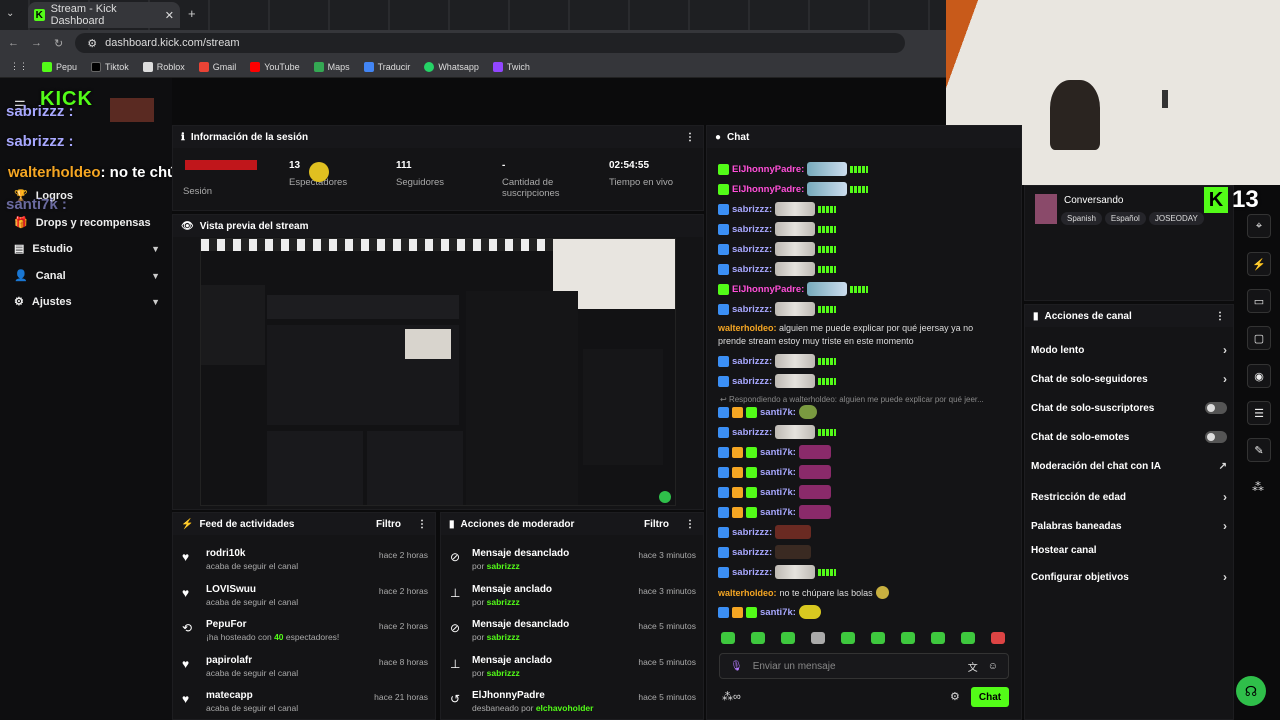 This screenshot has height=720, width=1280. Describe the element at coordinates (1129, 350) in the screenshot. I see `action-slow-mode: Modo lento ›` at that location.